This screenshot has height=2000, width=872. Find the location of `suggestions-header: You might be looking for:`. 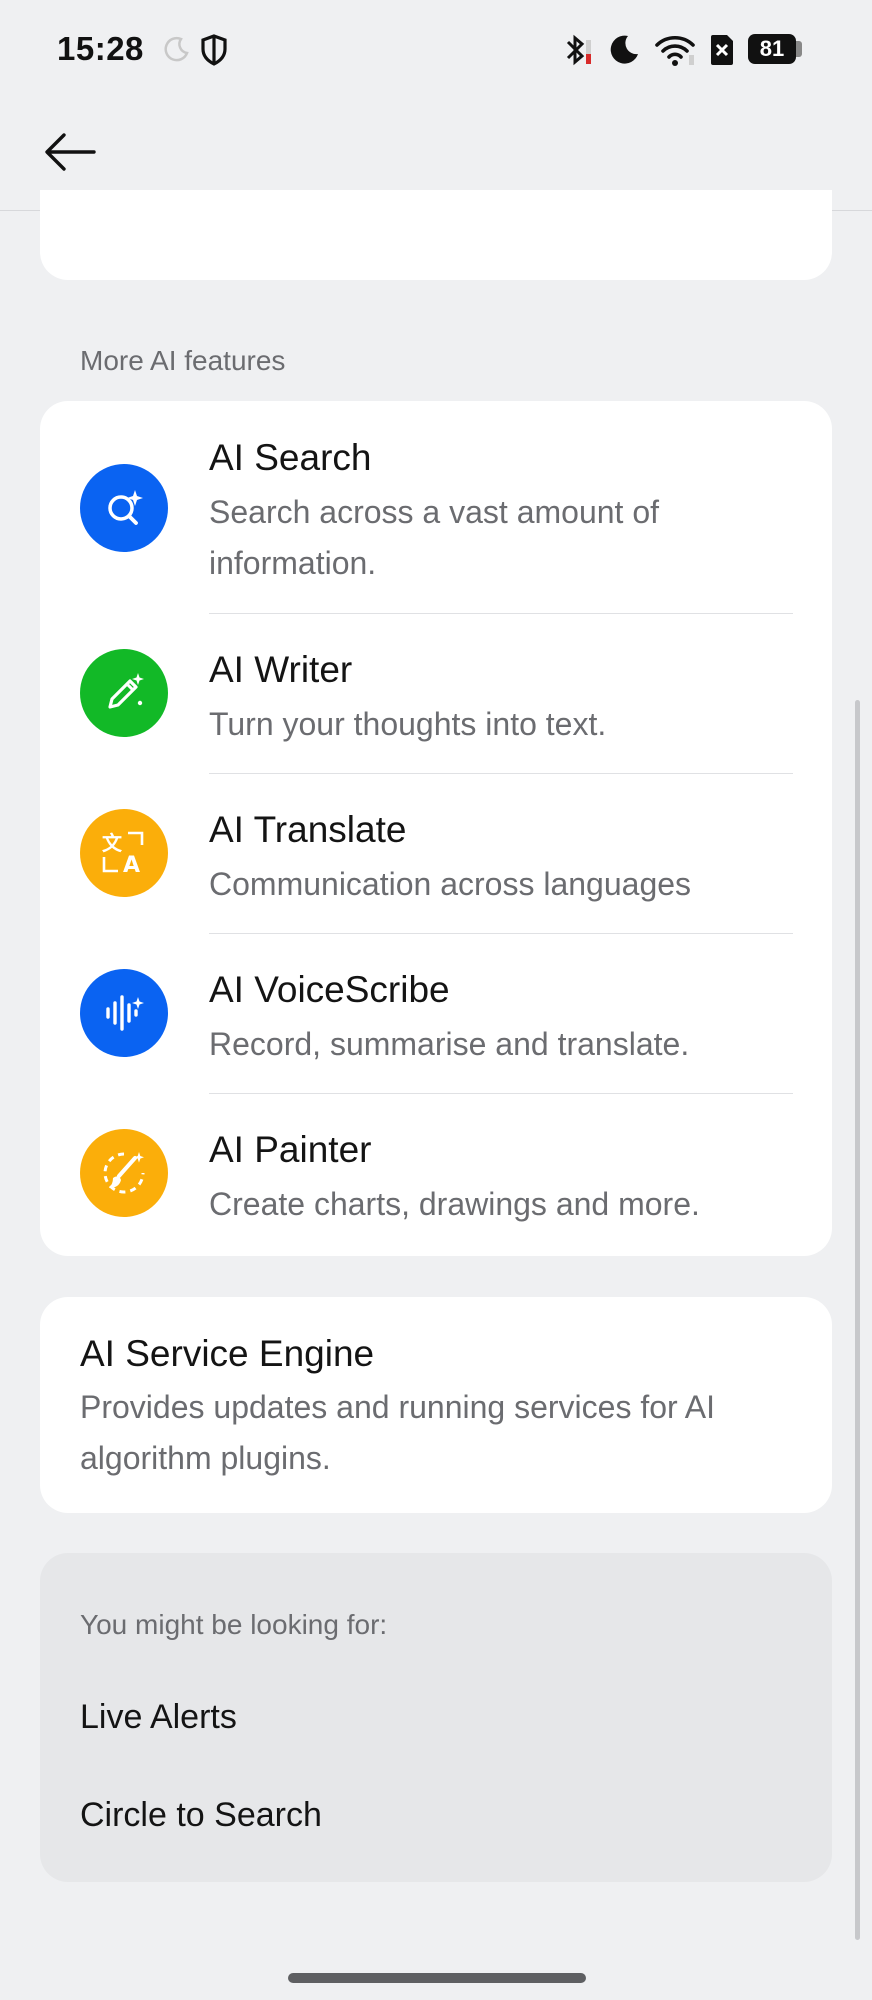

suggestions-header: You might be looking for: is located at coordinates (234, 1624).